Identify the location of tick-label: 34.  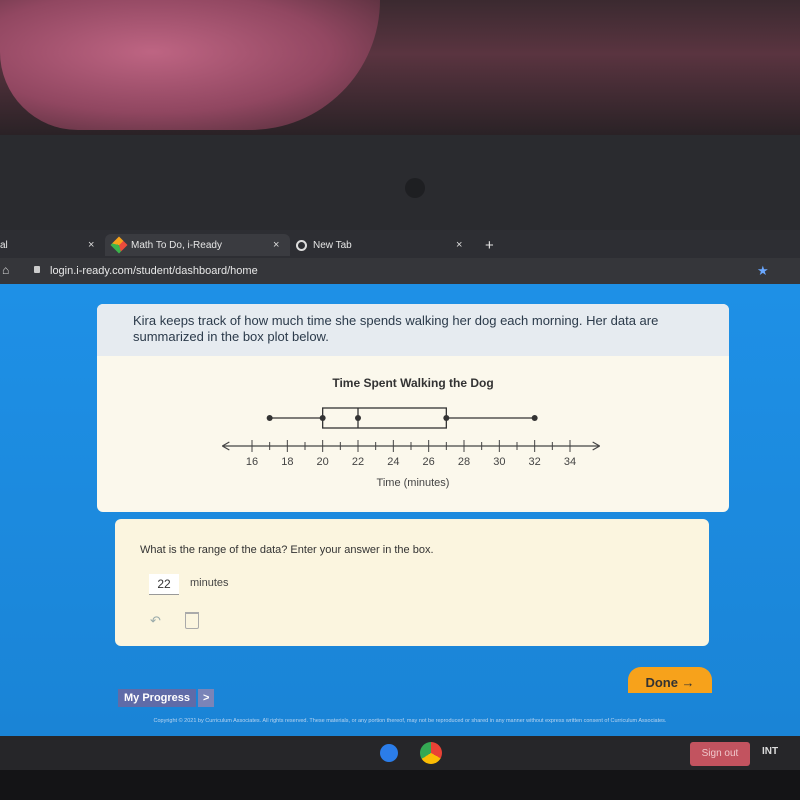
(570, 462).